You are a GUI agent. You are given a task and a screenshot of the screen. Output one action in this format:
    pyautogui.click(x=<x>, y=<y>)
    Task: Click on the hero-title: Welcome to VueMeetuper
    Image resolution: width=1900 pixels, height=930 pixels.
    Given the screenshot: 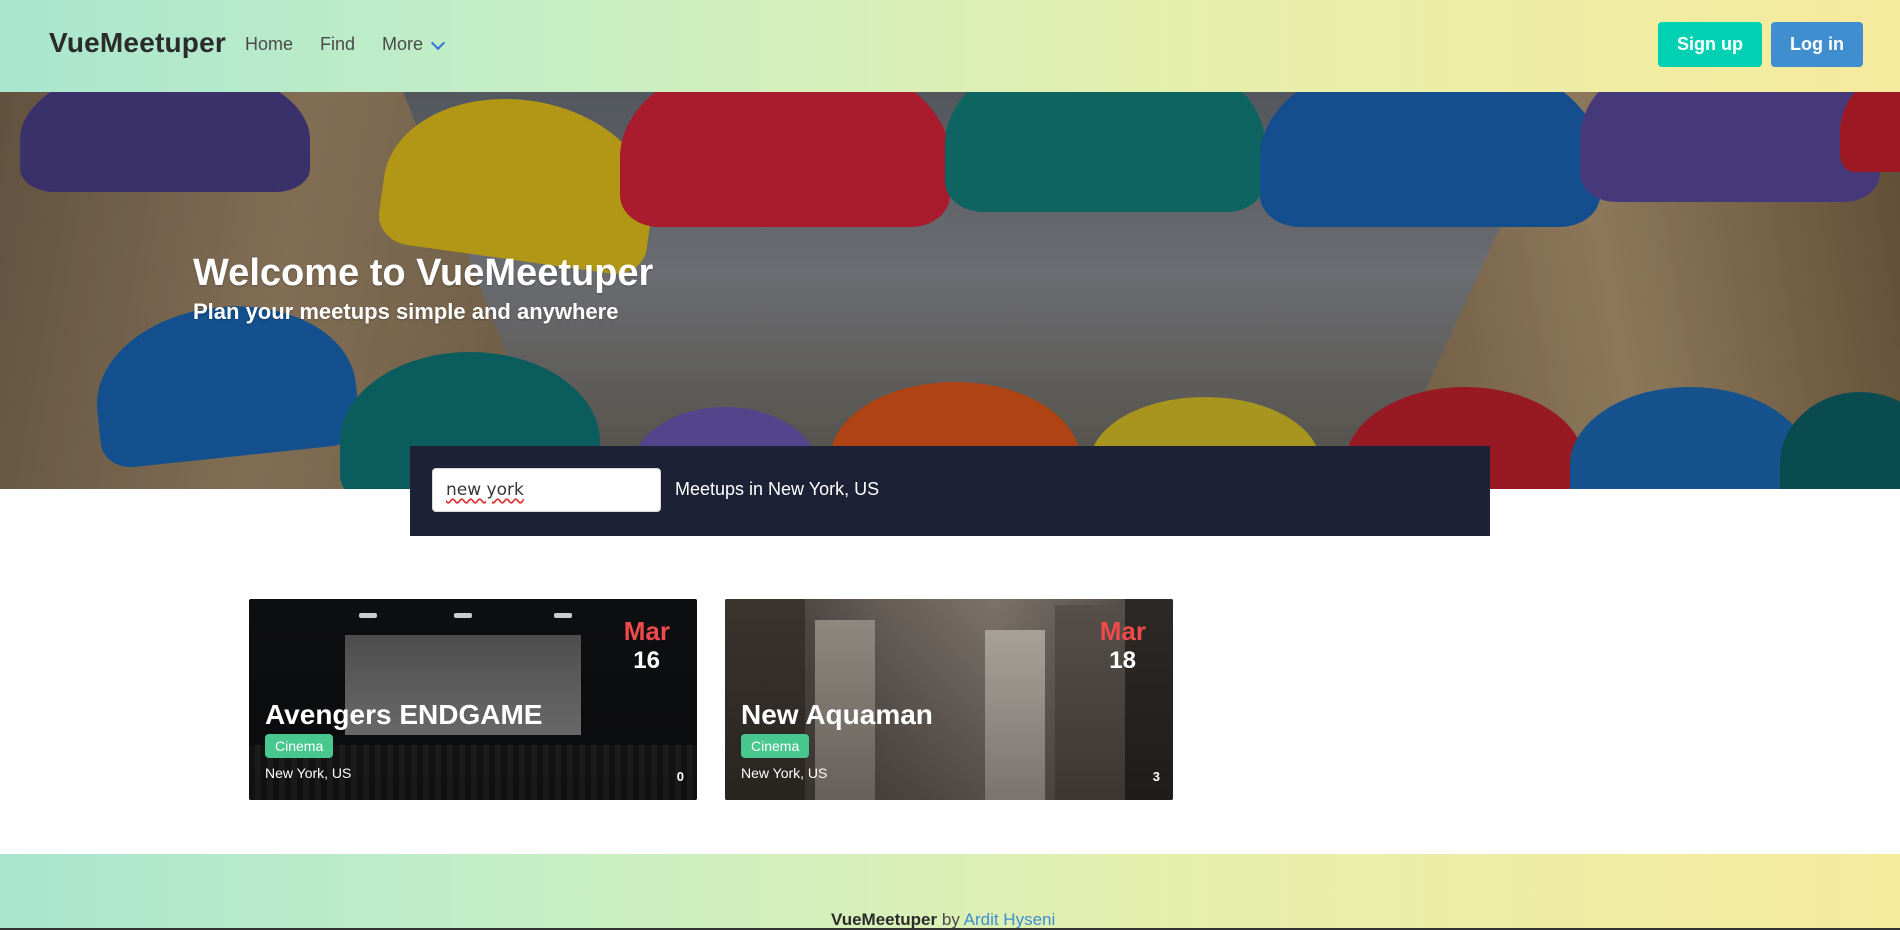 What is the action you would take?
    pyautogui.click(x=423, y=273)
    